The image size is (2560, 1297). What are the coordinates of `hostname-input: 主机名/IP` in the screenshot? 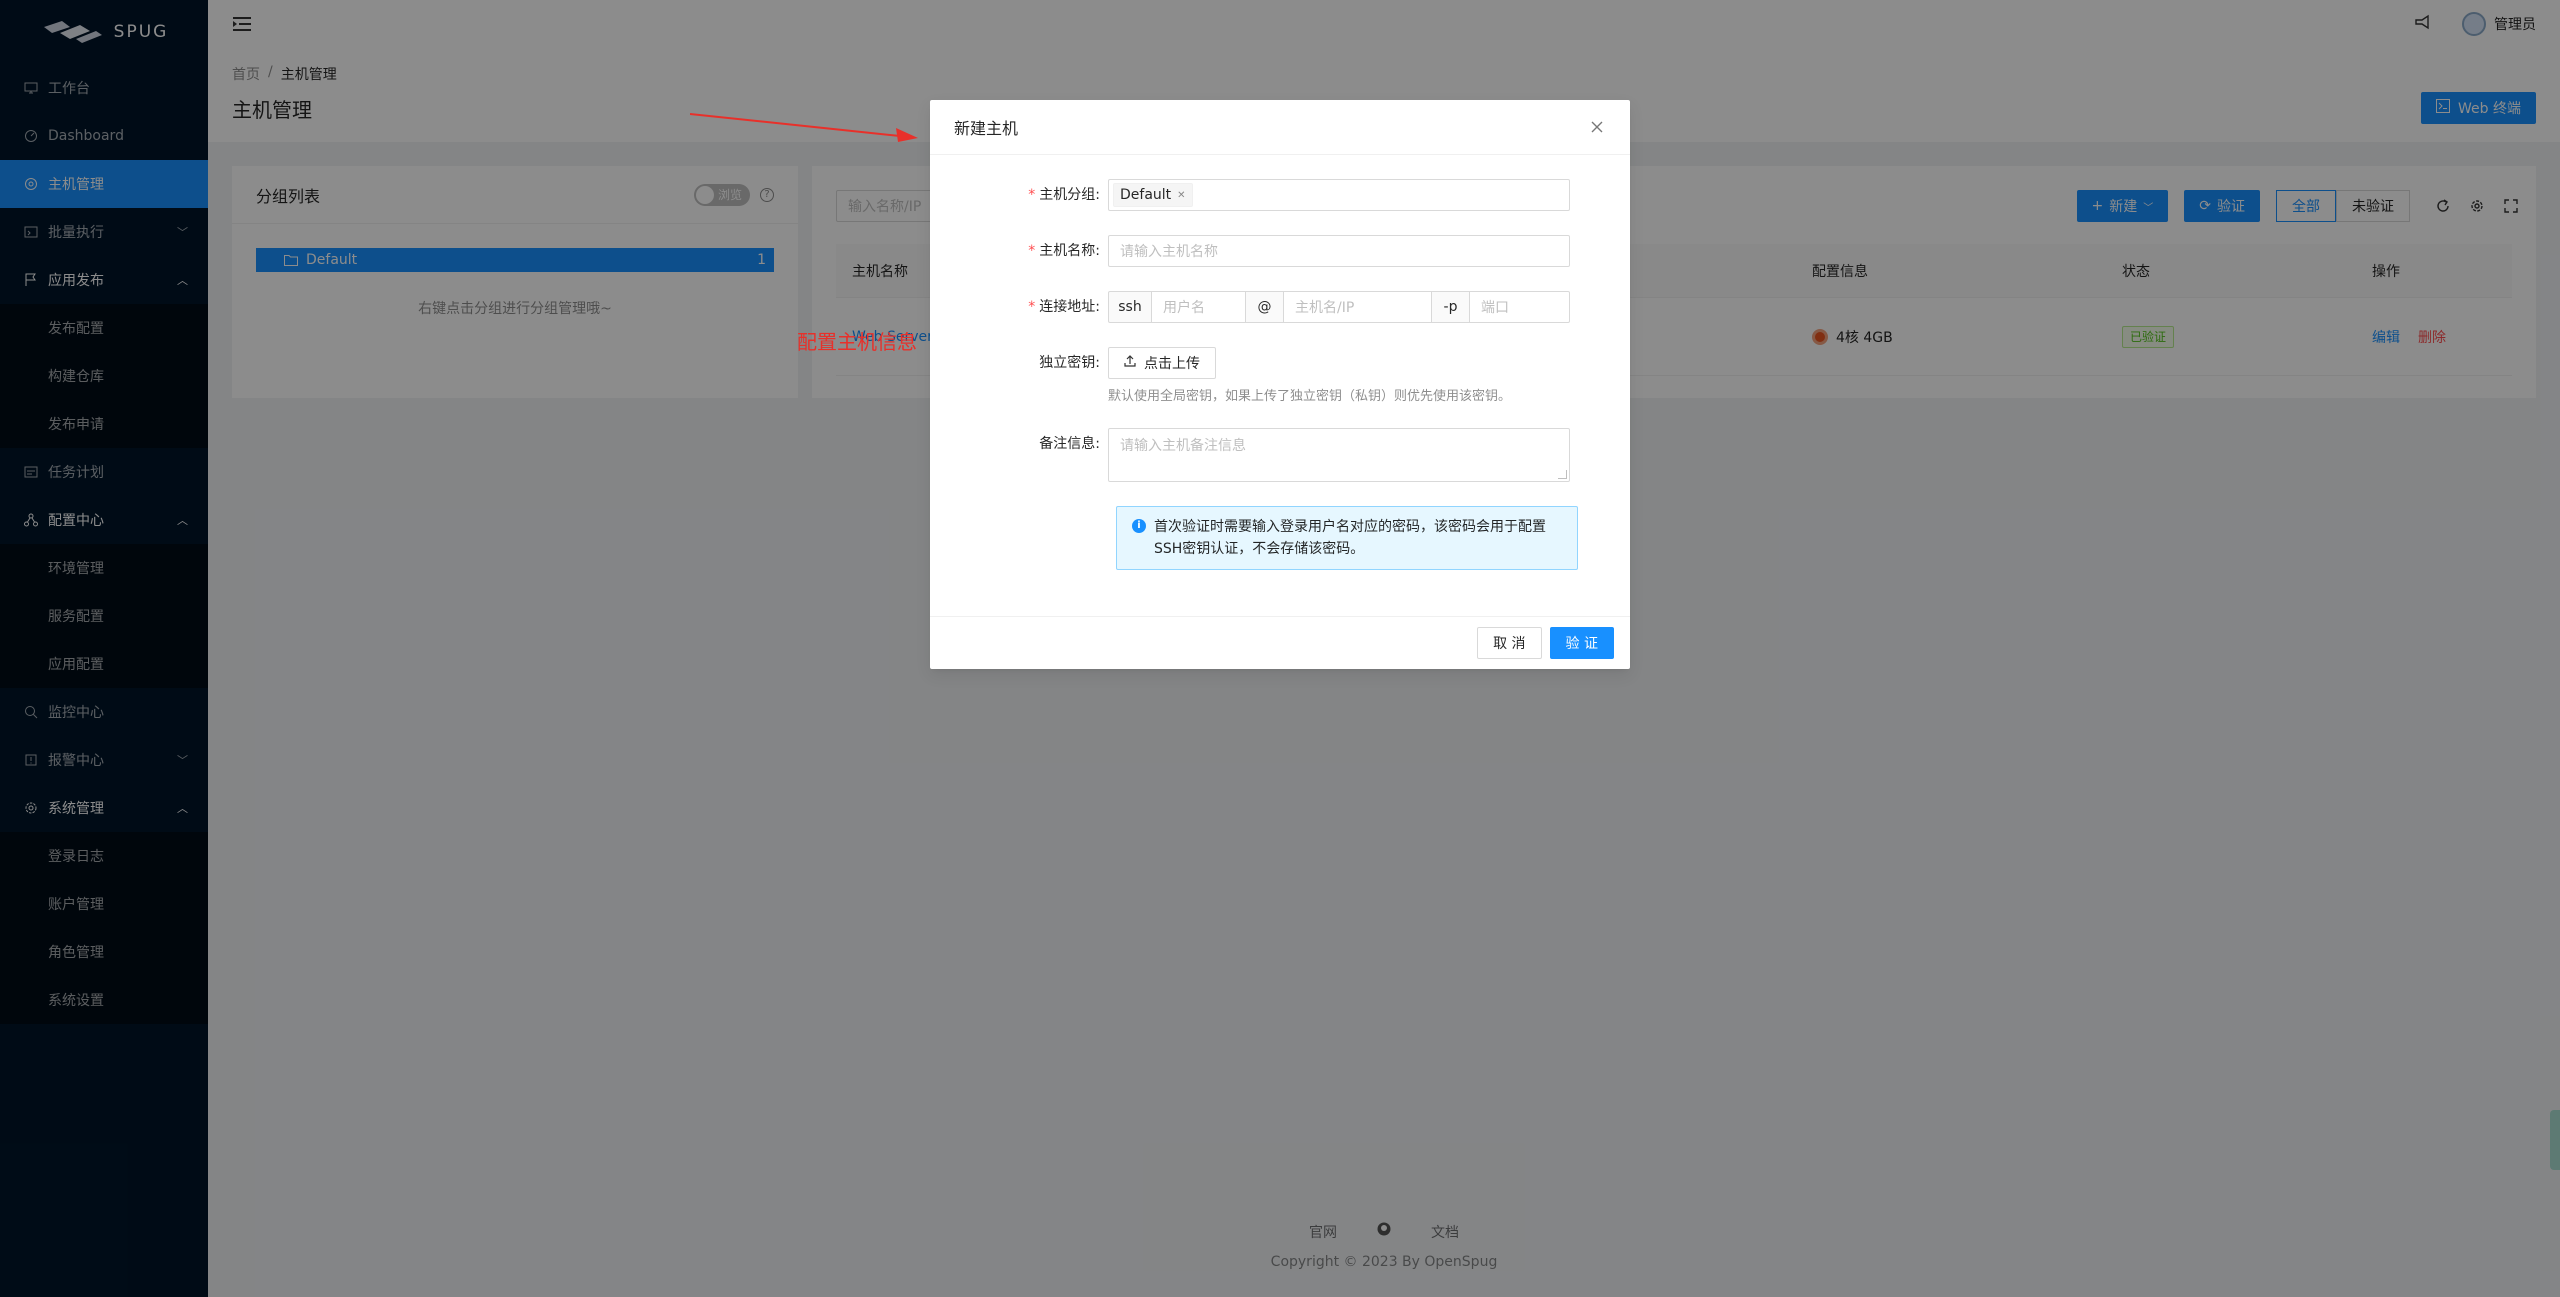 It's located at (1358, 307).